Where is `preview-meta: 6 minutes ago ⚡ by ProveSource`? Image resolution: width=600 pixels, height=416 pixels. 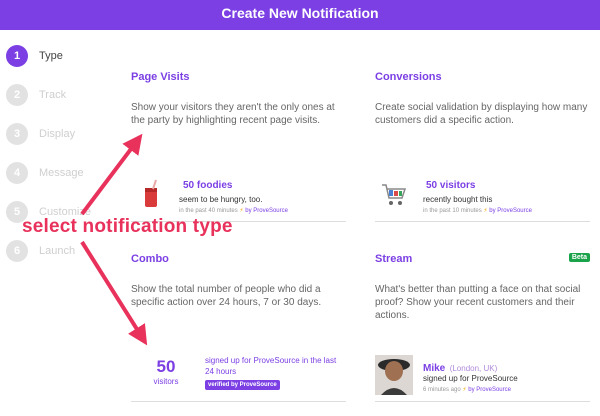 preview-meta: 6 minutes ago ⚡ by ProveSource is located at coordinates (467, 389).